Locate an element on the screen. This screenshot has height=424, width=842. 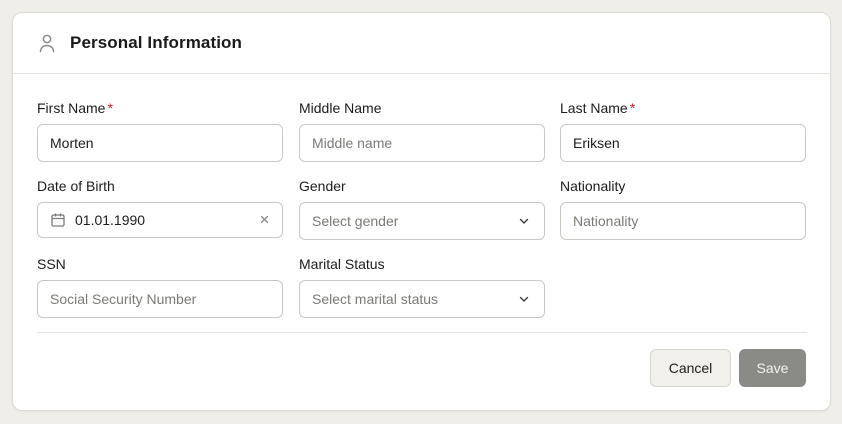
ssn-label: SSN is located at coordinates (51, 264).